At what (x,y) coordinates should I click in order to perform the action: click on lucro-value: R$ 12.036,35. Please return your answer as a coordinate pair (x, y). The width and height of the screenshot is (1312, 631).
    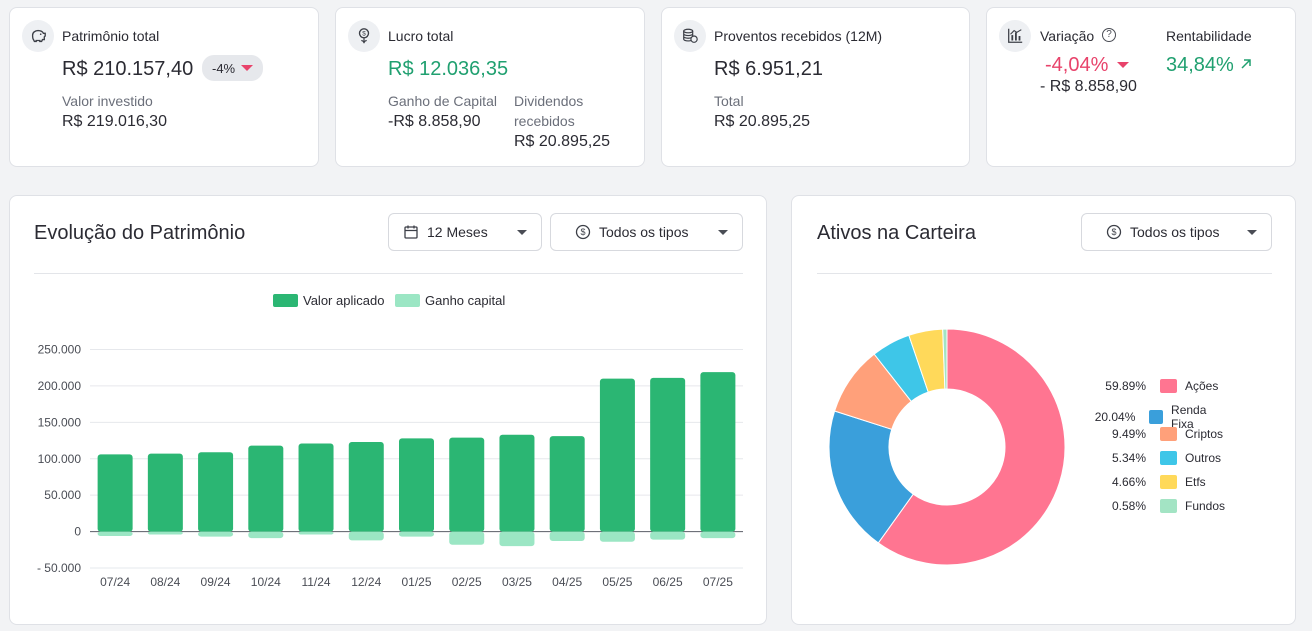
    Looking at the image, I should click on (448, 69).